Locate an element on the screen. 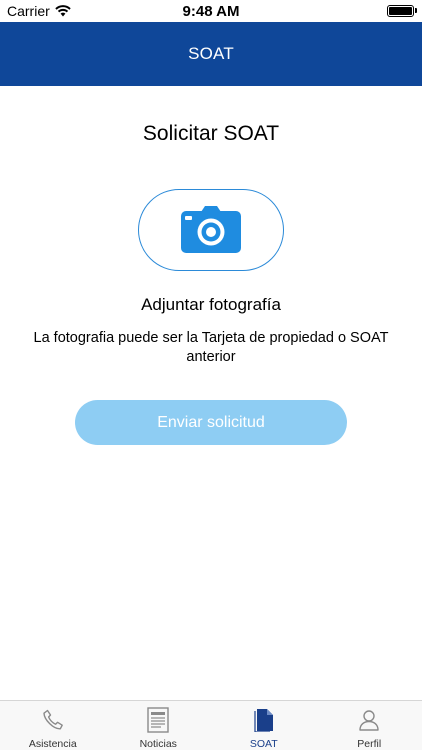 Image resolution: width=422 pixels, height=750 pixels. attach-photo-label: Adjuntar fotografía is located at coordinates (211, 304).